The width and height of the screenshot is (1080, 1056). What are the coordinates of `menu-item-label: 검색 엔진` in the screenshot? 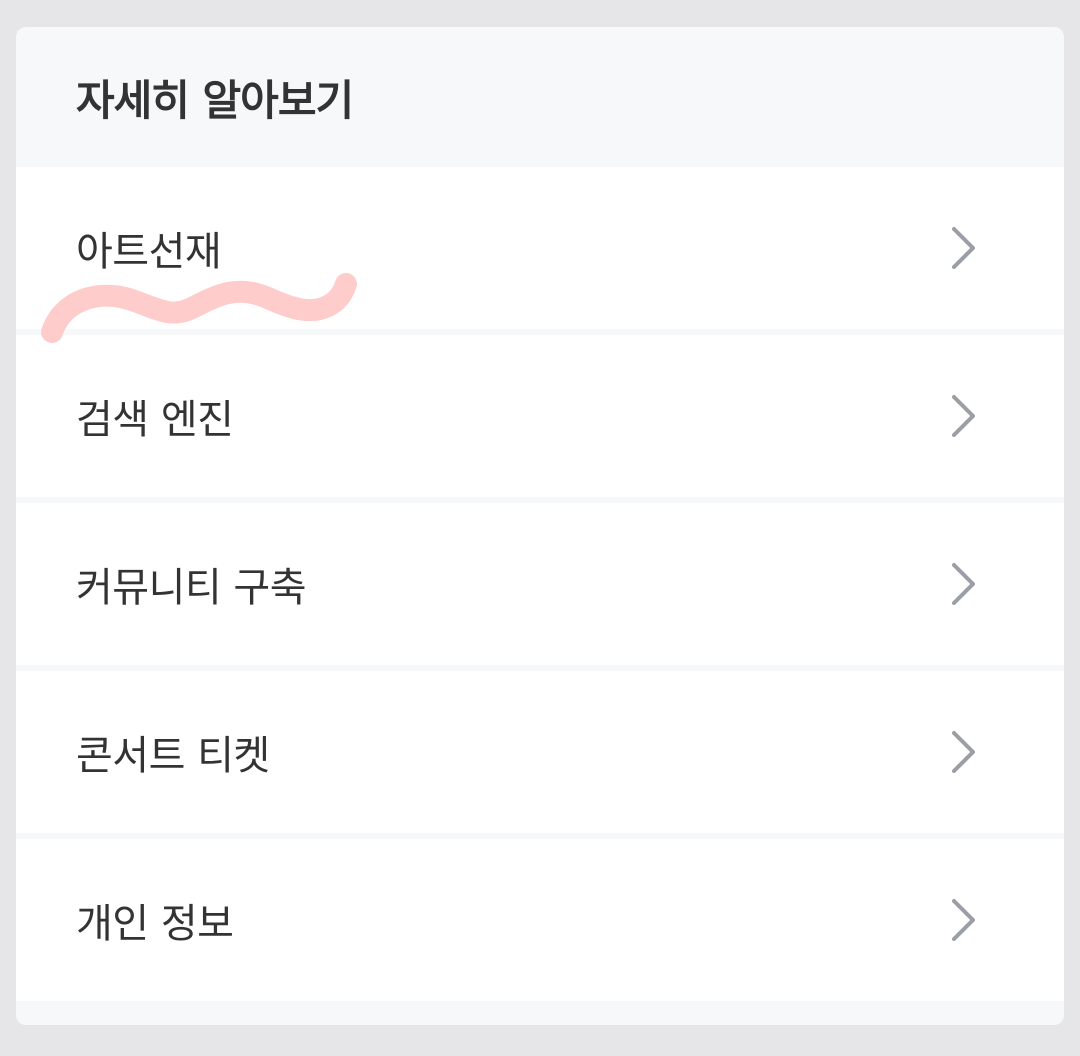 It's located at (155, 420).